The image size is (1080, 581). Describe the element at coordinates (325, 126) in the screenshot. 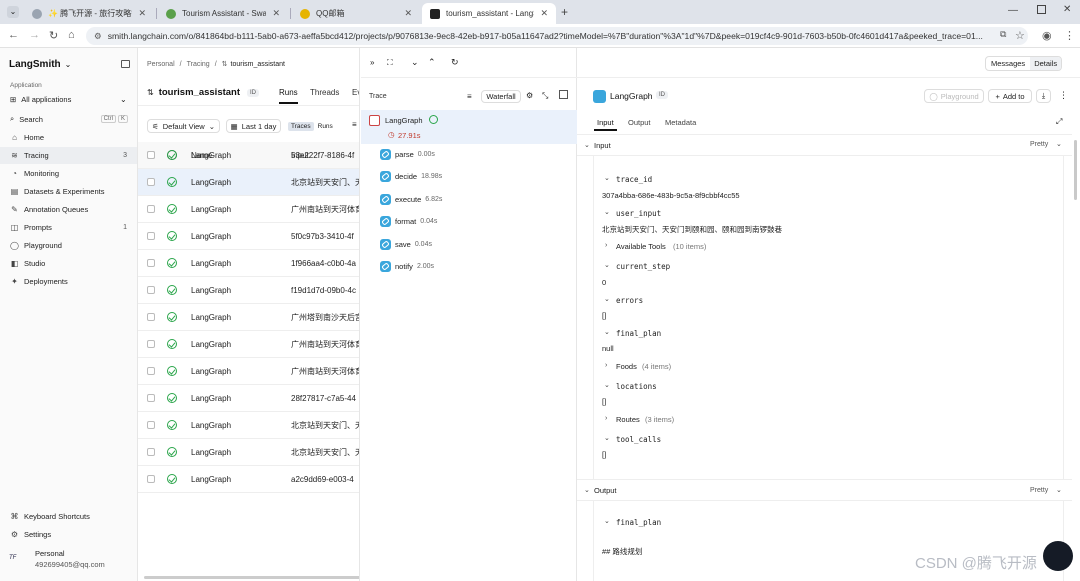

I see `toggle-runs: Runs` at that location.